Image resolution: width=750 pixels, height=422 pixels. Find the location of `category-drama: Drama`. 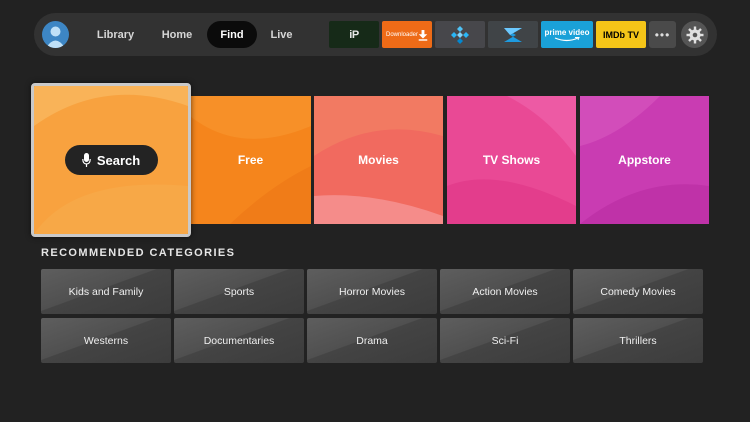

category-drama: Drama is located at coordinates (372, 340).